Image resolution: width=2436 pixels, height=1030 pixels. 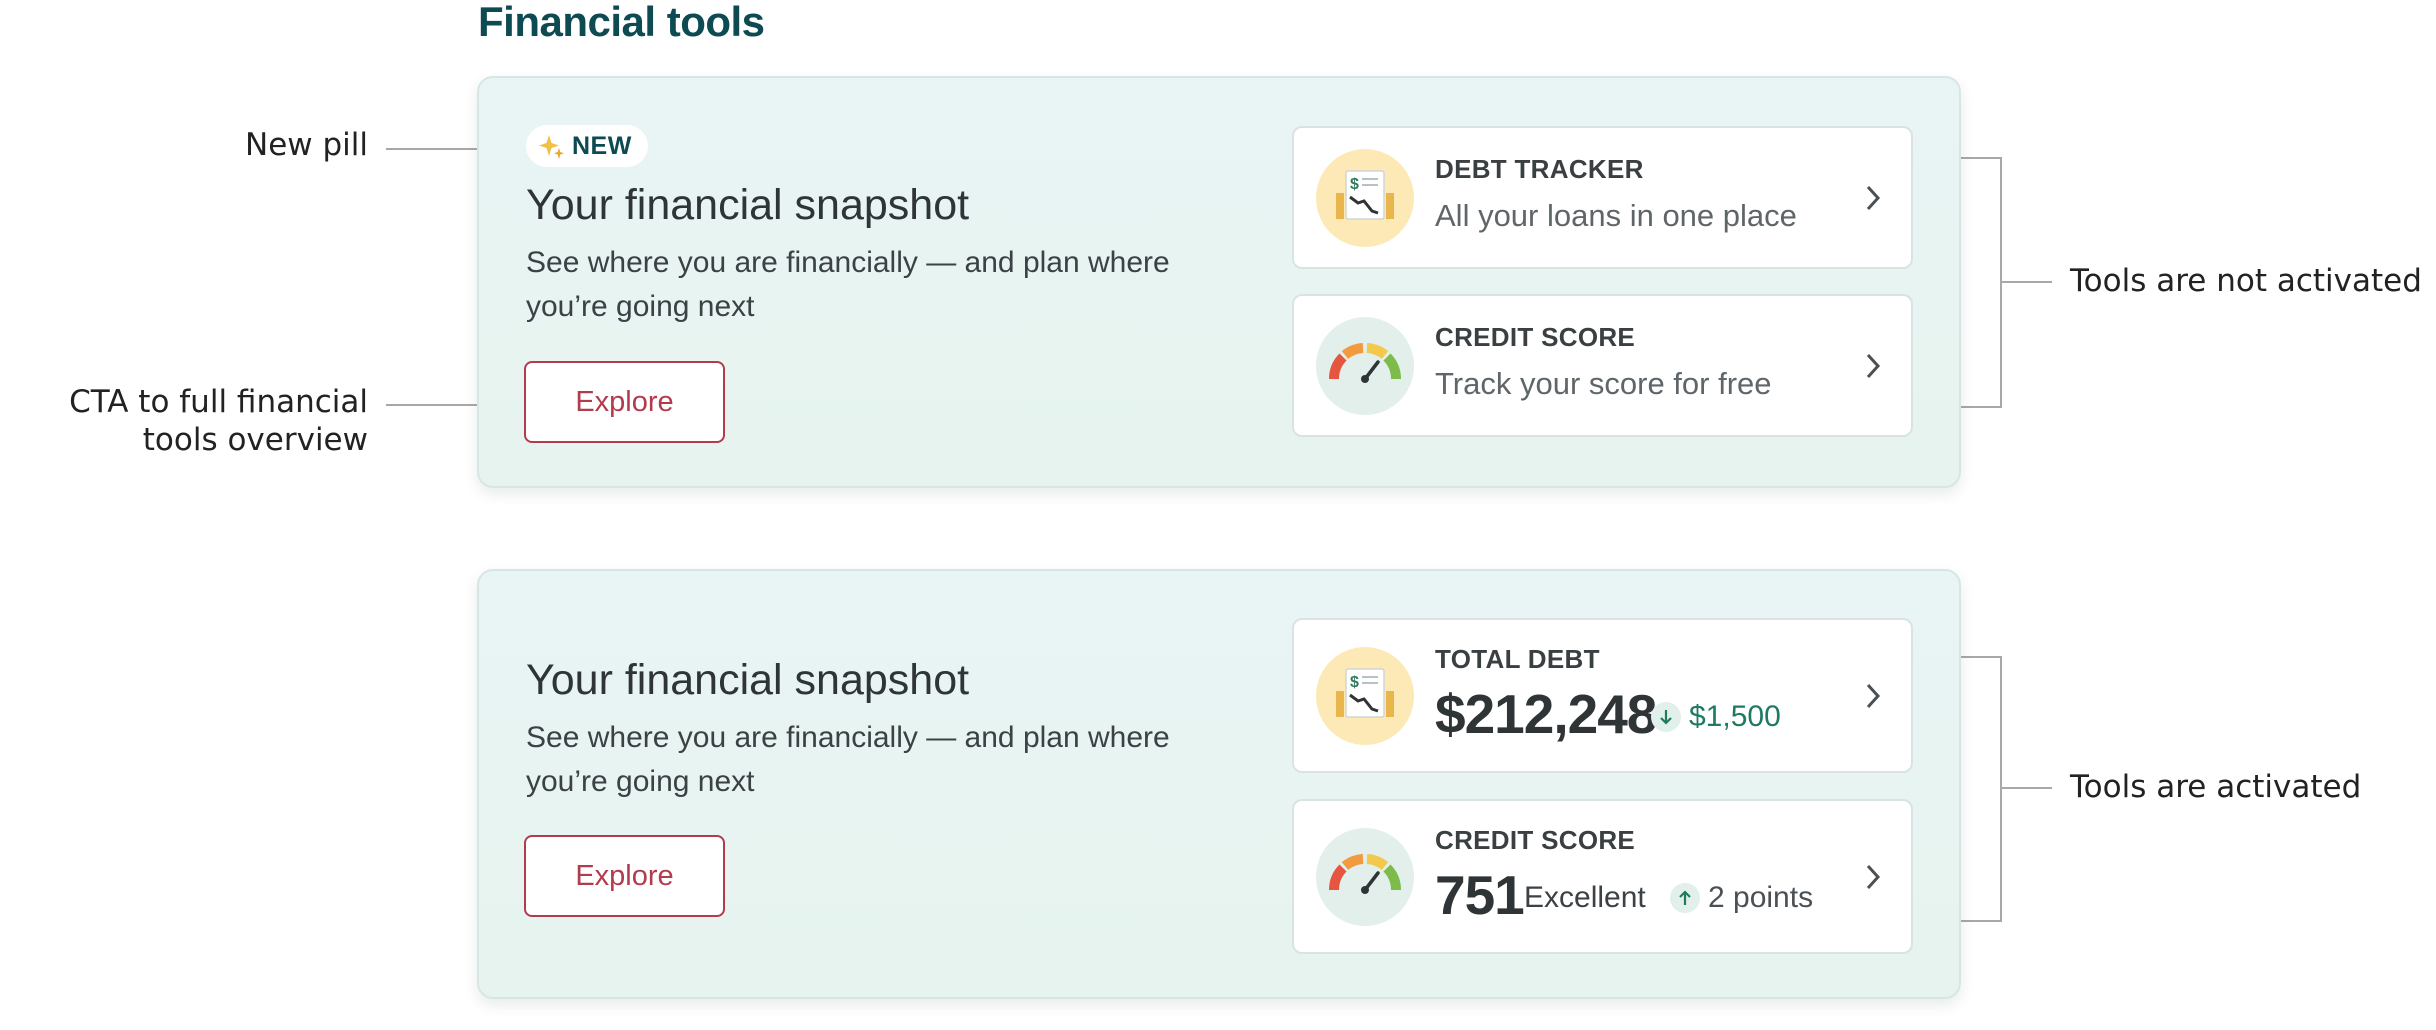 I want to click on credit-score-tile: CREDIT SCORE Track your score for free, so click(x=1602, y=365).